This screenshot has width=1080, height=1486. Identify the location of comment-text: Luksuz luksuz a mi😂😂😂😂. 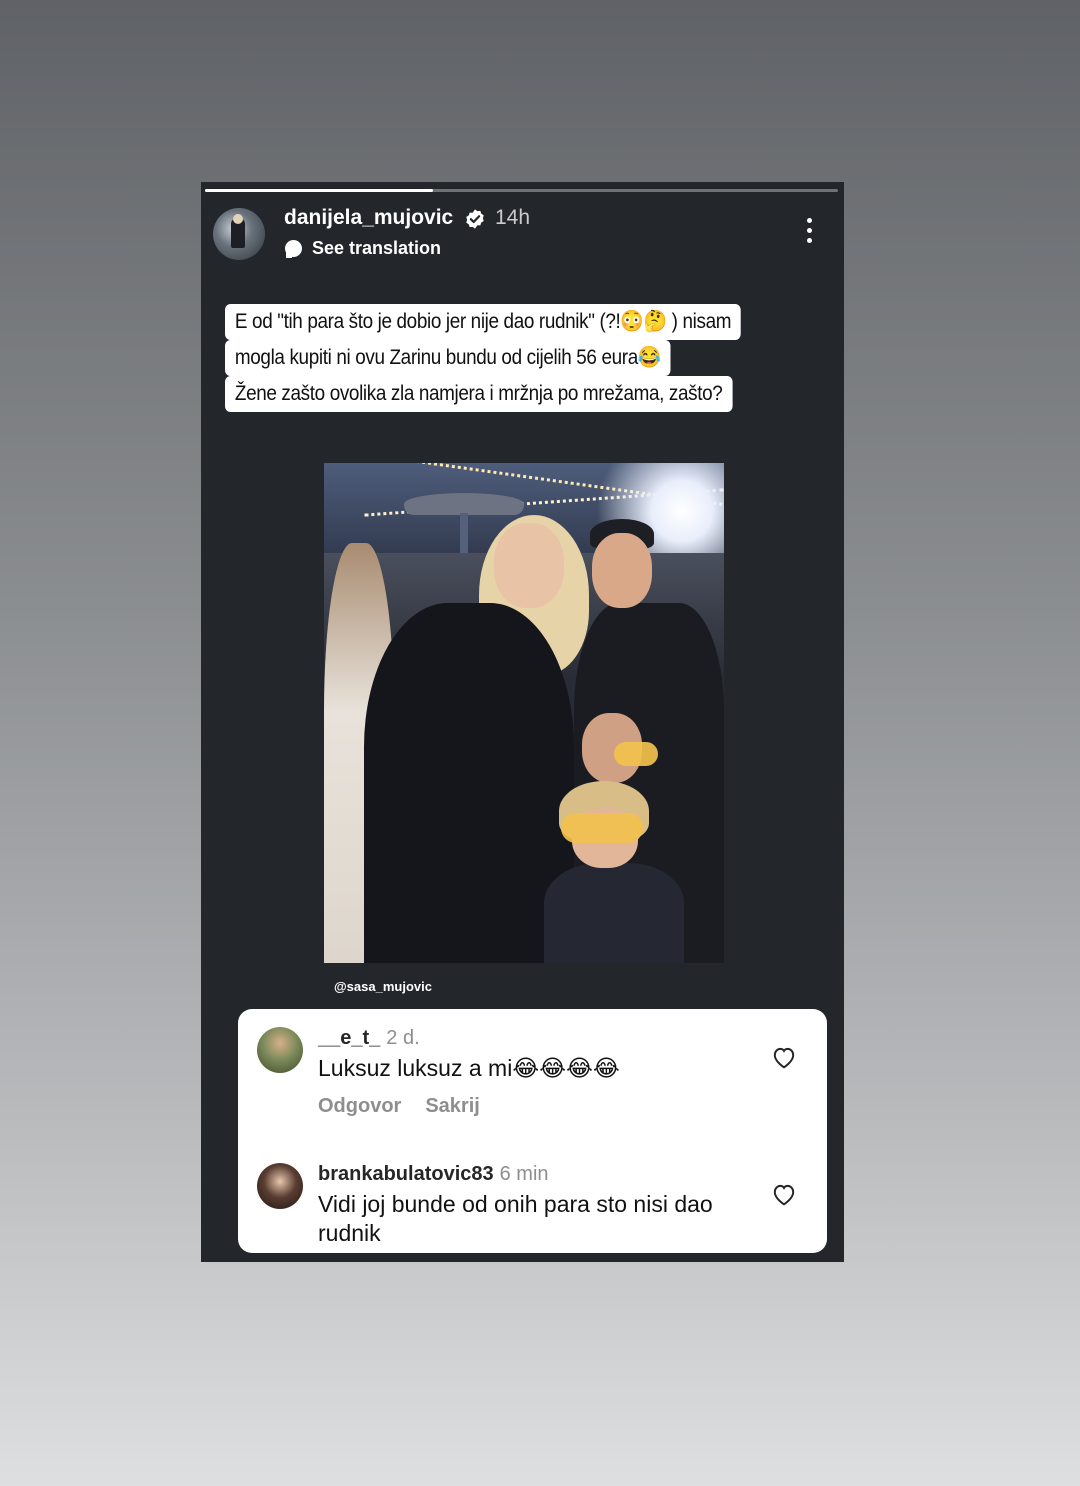
(469, 1068).